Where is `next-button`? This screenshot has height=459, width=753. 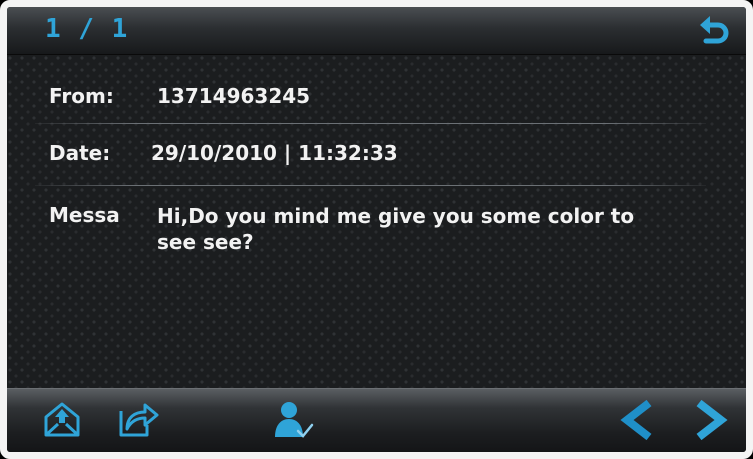 next-button is located at coordinates (711, 422).